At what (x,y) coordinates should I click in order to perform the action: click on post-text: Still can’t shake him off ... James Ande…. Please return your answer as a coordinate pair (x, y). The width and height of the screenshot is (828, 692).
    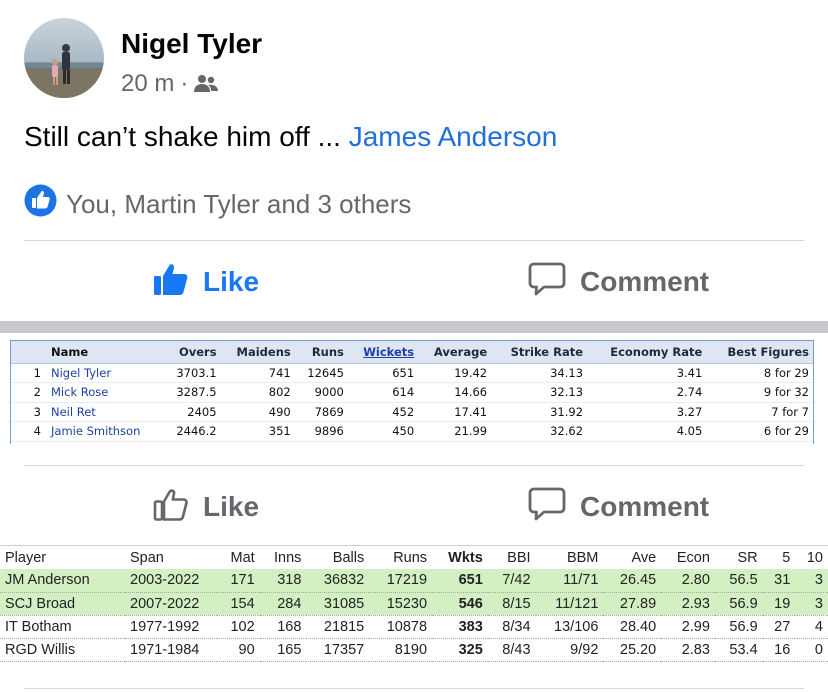
    Looking at the image, I should click on (290, 137).